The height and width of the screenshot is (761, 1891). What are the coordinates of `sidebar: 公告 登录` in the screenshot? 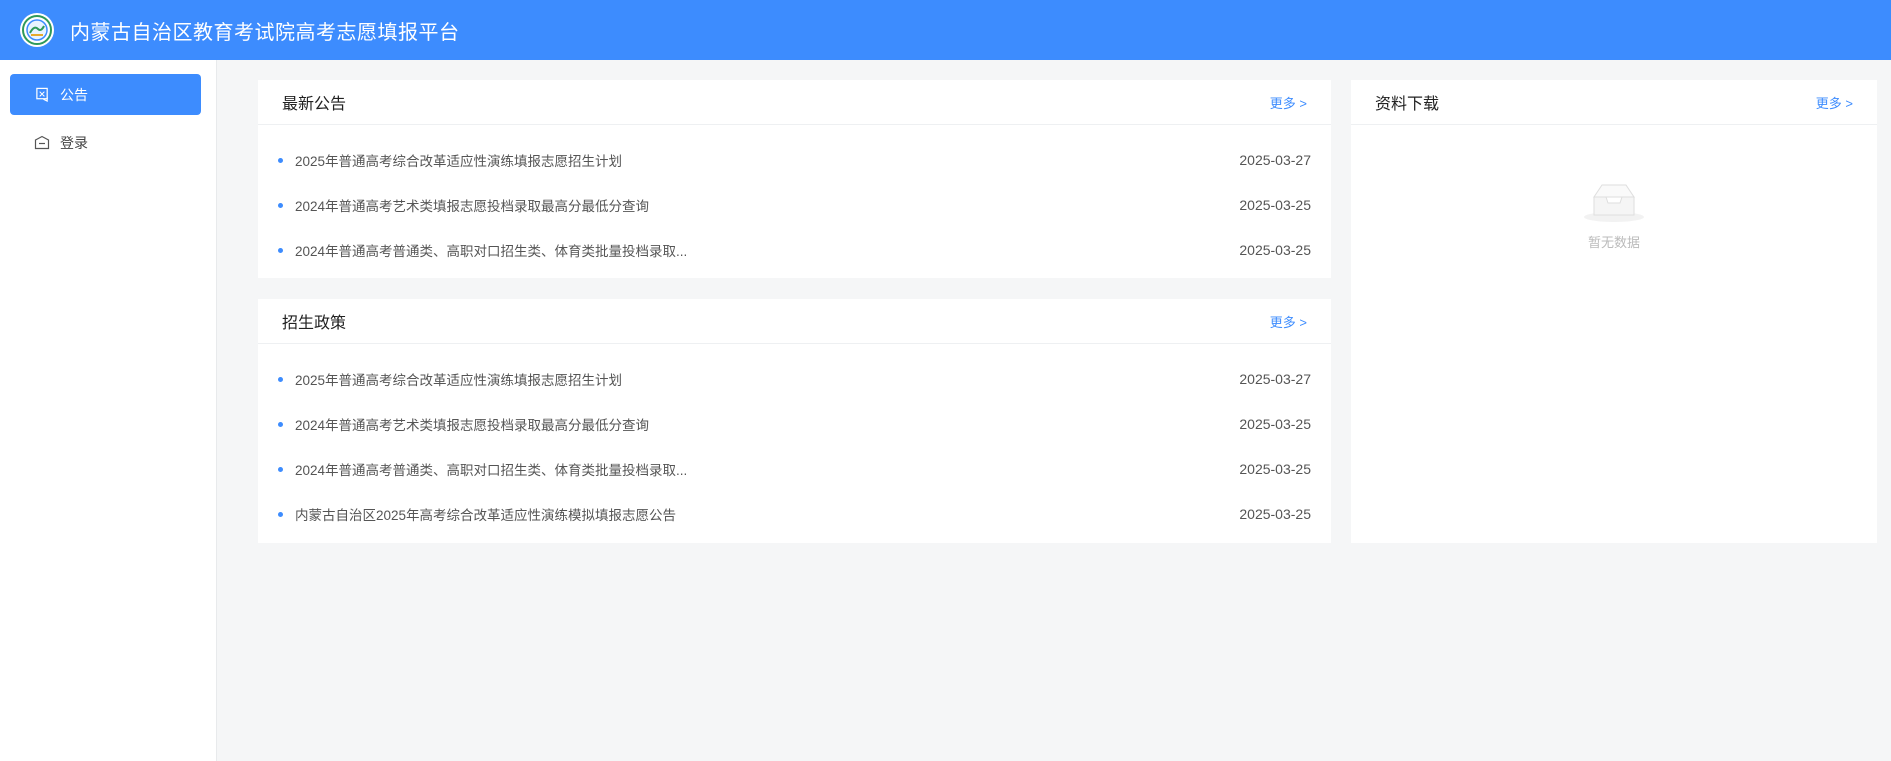 It's located at (108, 410).